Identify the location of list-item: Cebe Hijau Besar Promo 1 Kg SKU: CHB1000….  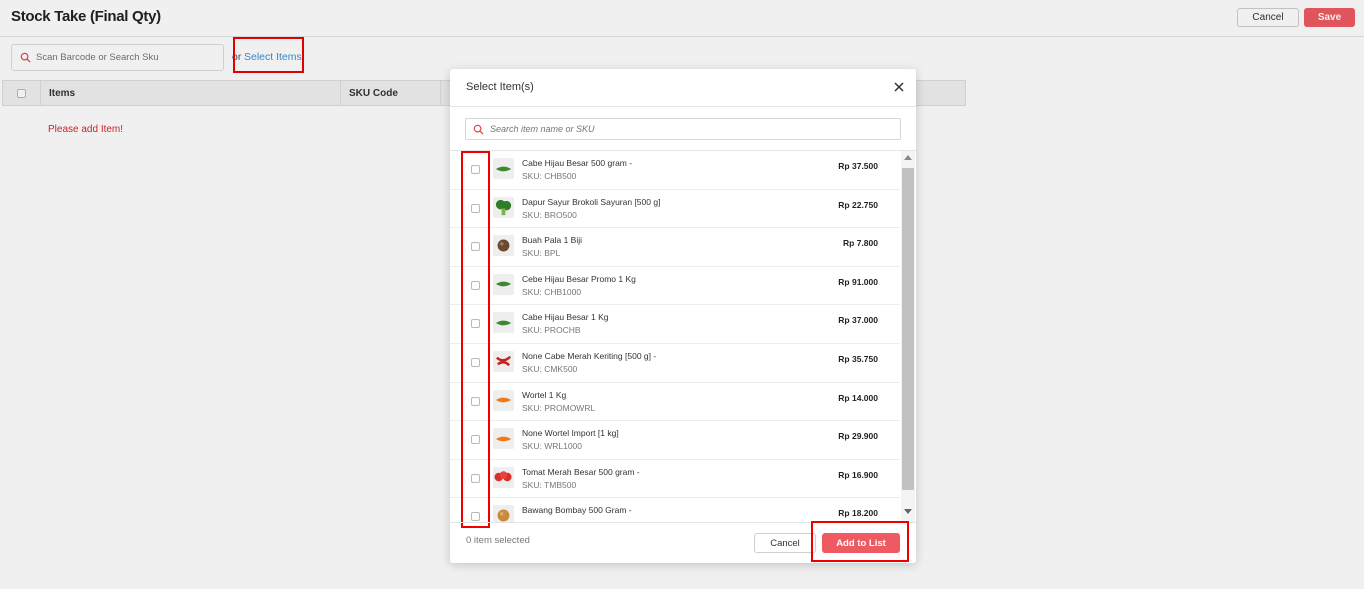
(675, 286).